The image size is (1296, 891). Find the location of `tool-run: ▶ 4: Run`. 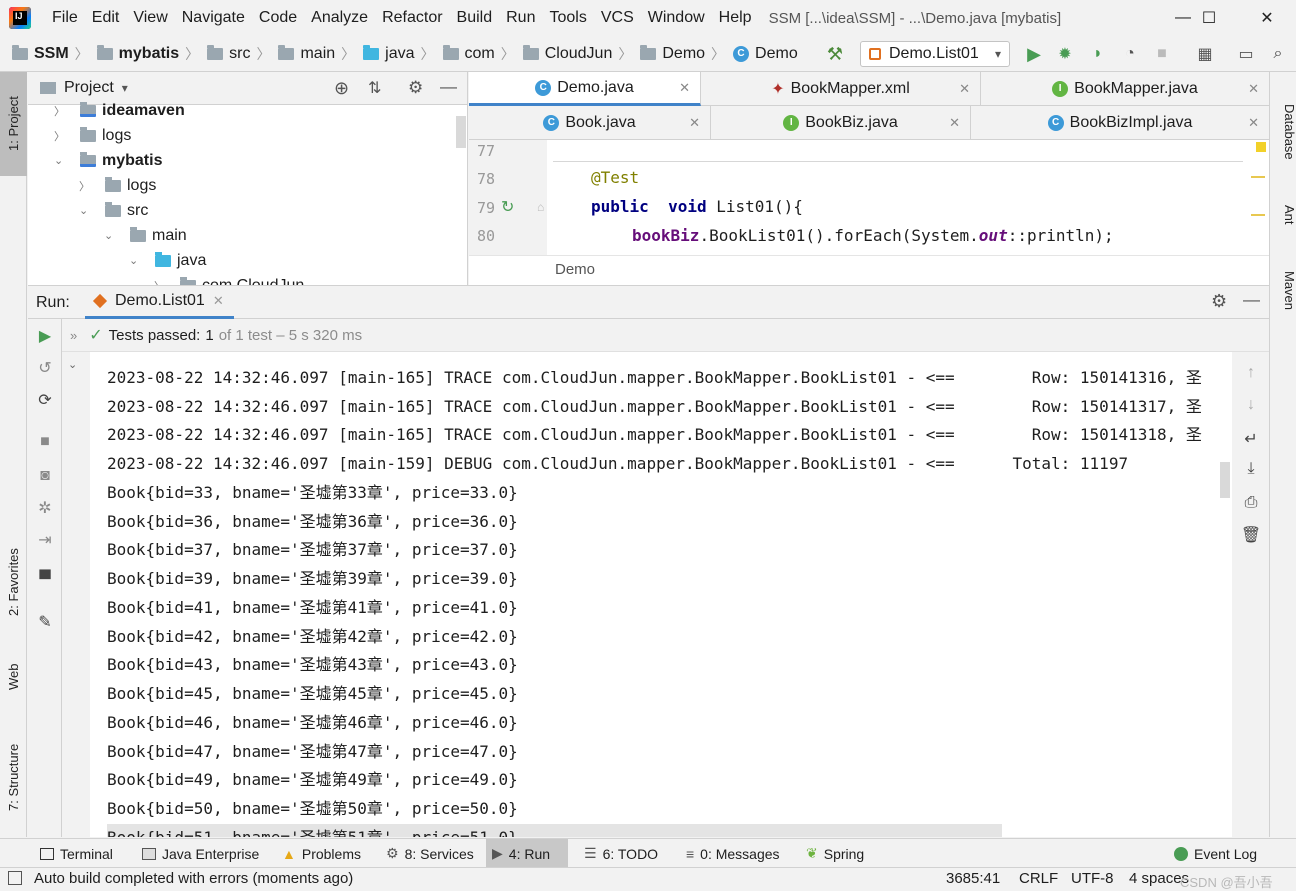

tool-run: ▶ 4: Run is located at coordinates (527, 853).